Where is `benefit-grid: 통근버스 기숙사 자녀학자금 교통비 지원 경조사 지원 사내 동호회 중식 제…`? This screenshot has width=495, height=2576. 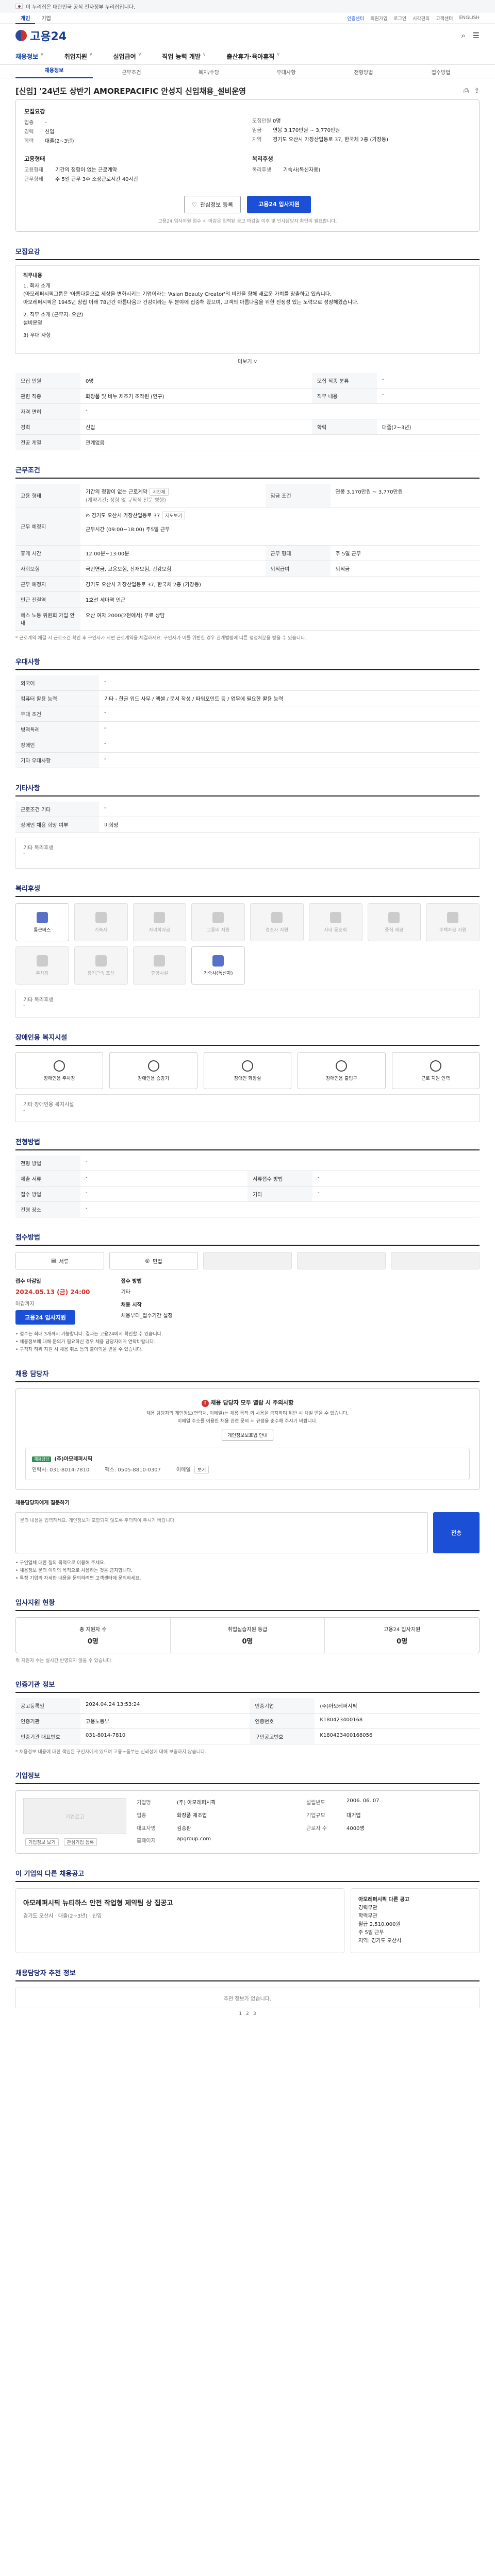 benefit-grid: 통근버스 기숙사 자녀학자금 교통비 지원 경조사 지원 사내 동호회 중식 제… is located at coordinates (247, 944).